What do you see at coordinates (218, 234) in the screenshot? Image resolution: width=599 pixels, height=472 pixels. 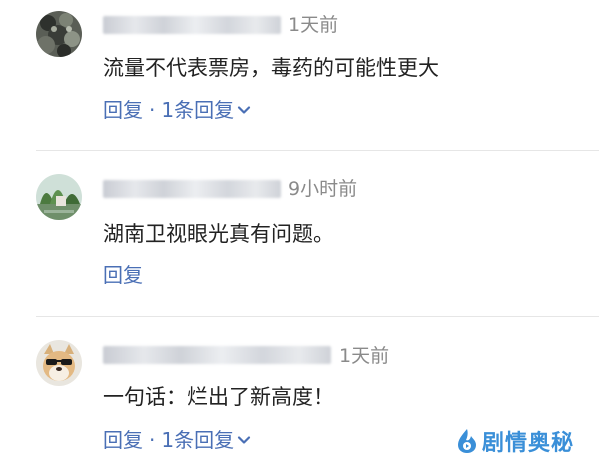 I see `comment-text: 湖南卫视眼光真有问题。` at bounding box center [218, 234].